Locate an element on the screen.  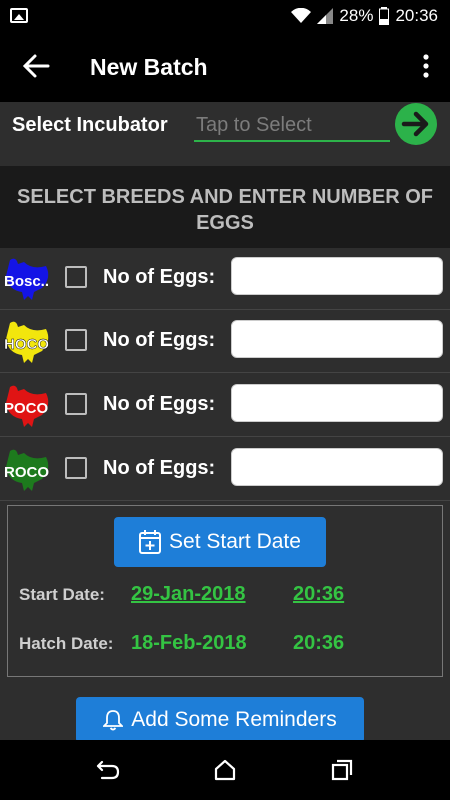
breed-badge: ROCO is located at coordinates (26, 472).